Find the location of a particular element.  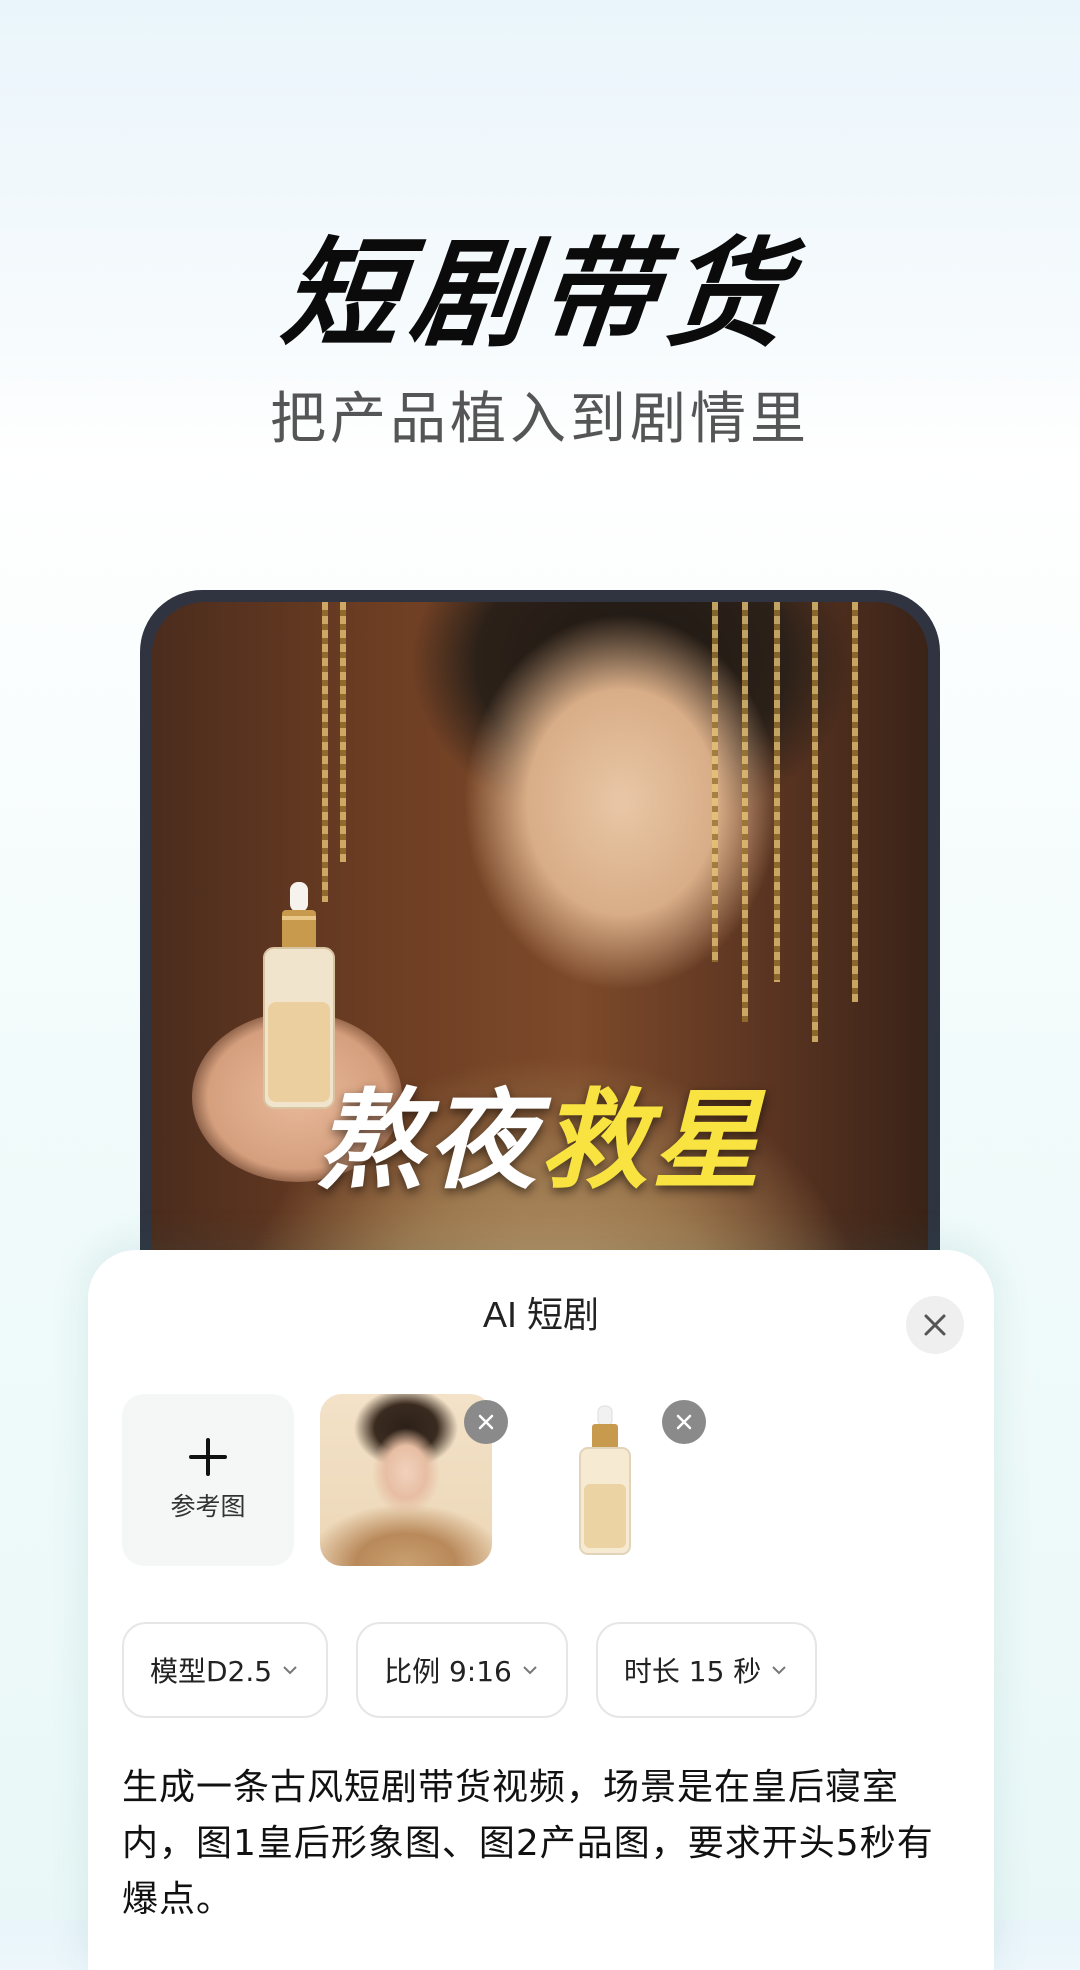

generation-options-row: 模型D2.5 比例 9:16 时长 15 秒 is located at coordinates (470, 1670).